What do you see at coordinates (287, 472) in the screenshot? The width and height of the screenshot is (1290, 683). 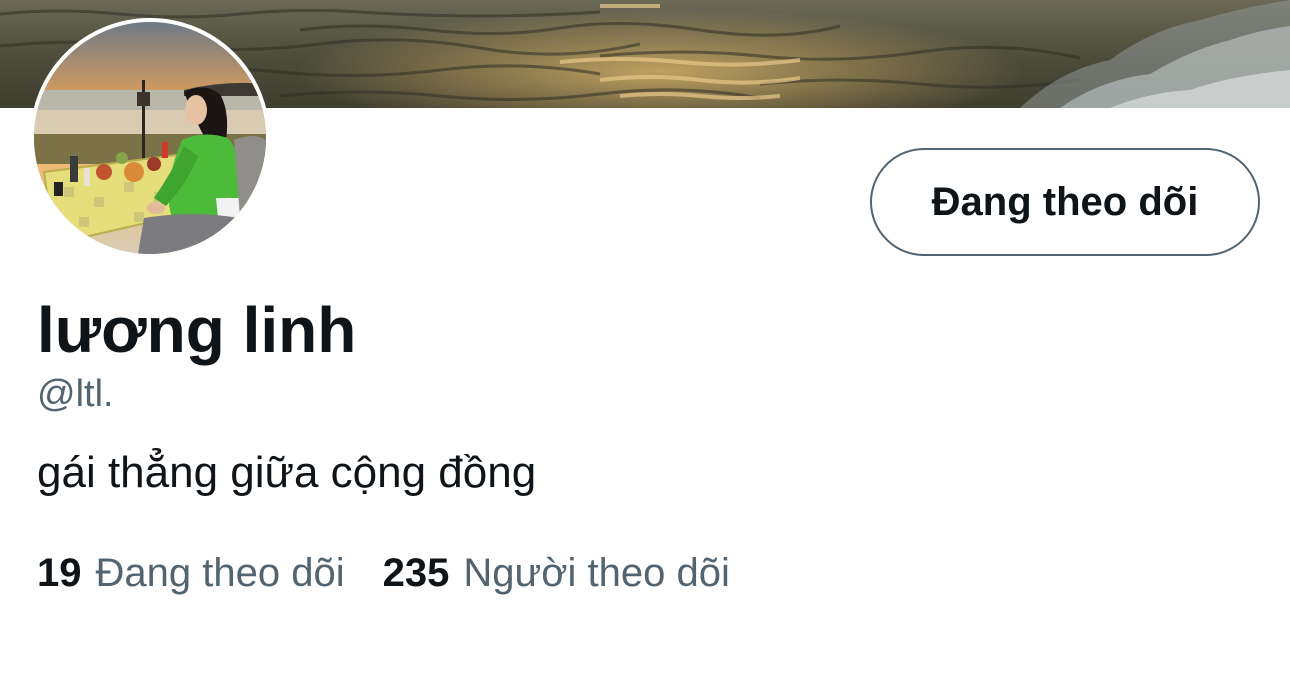 I see `profile-bio: gái thẳng giữa cộng đồng` at bounding box center [287, 472].